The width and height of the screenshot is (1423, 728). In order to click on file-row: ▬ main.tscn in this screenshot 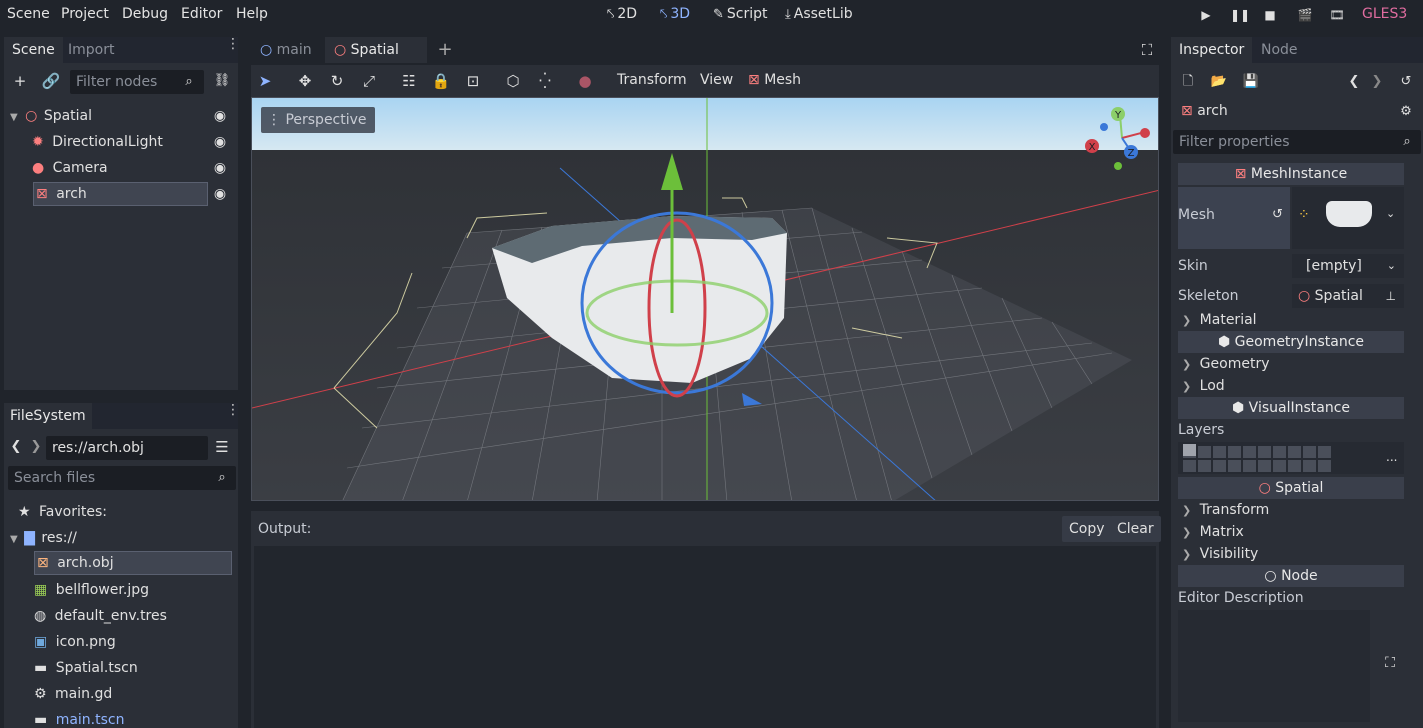, I will do `click(79, 718)`.